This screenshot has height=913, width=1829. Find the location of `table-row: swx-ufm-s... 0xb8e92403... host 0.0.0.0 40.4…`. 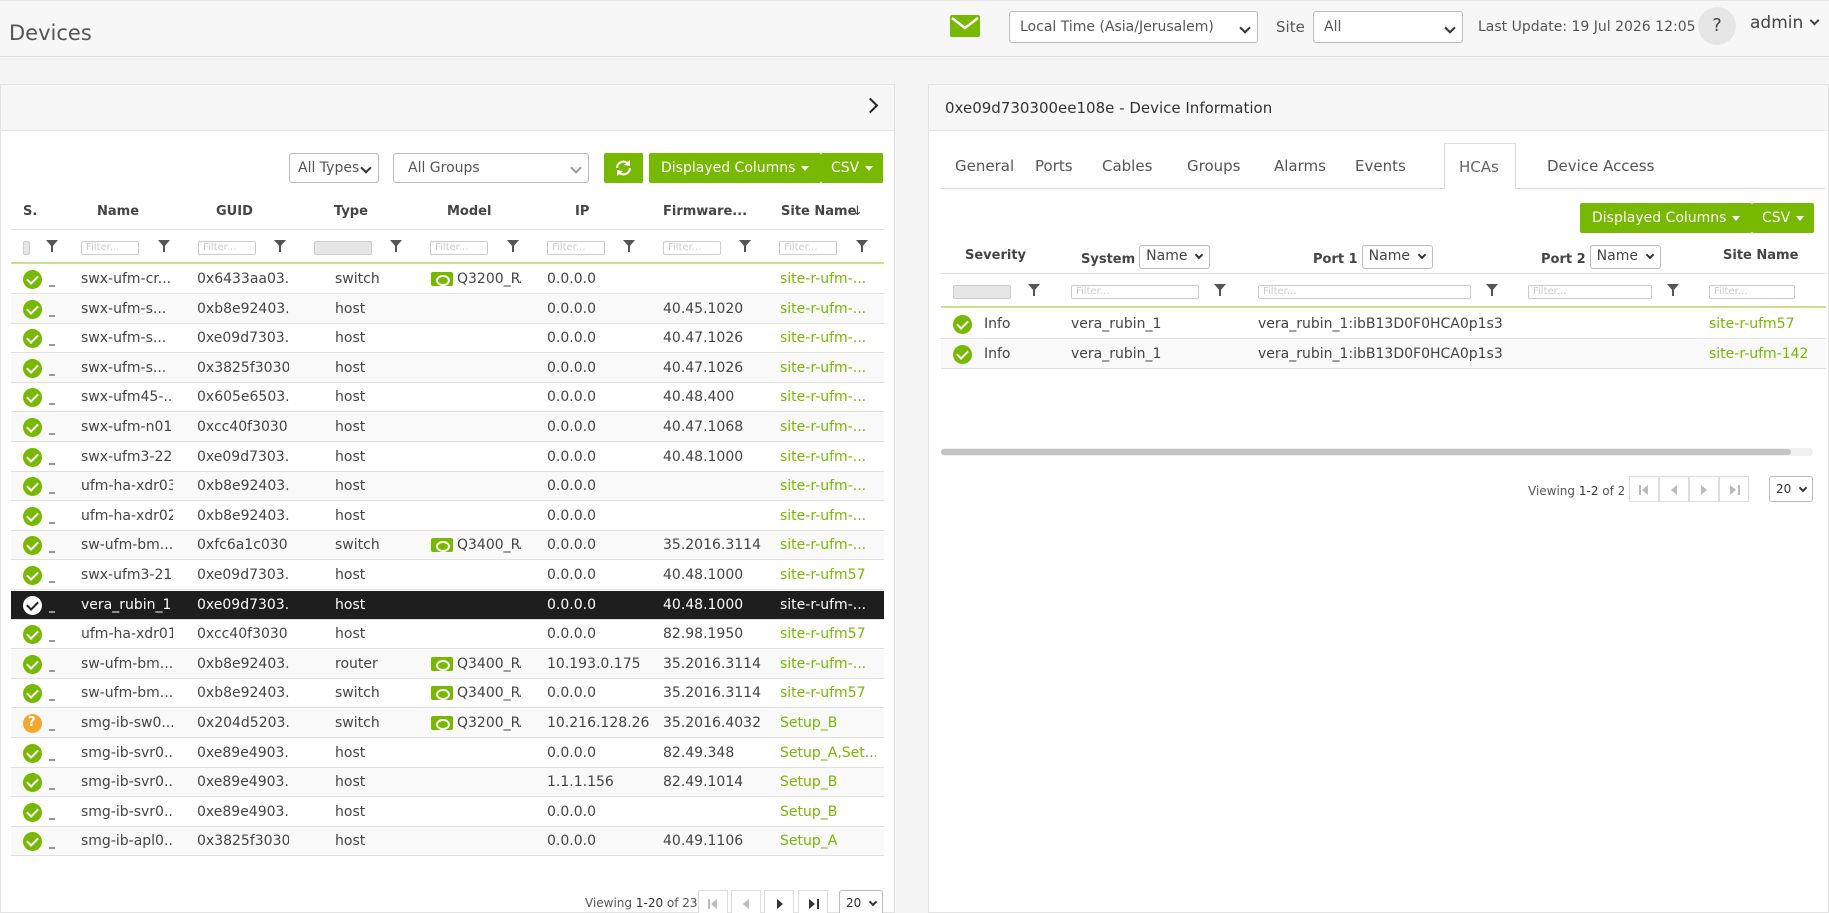

table-row: swx-ufm-s... 0xb8e92403... host 0.0.0.0 40.4… is located at coordinates (447, 309).